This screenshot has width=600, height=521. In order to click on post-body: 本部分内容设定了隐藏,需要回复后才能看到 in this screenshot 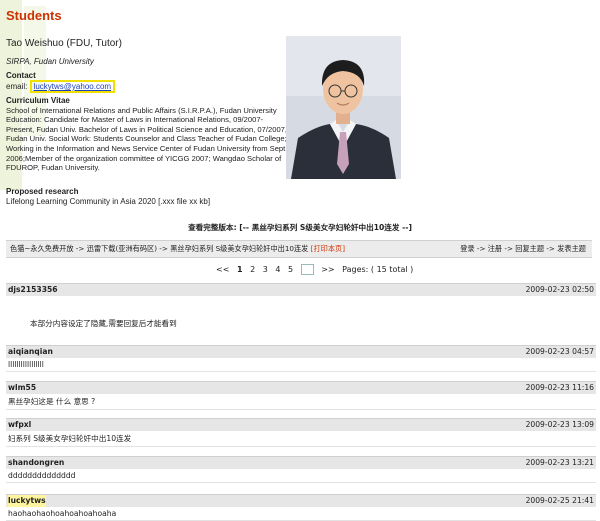, I will do `click(301, 321)`.